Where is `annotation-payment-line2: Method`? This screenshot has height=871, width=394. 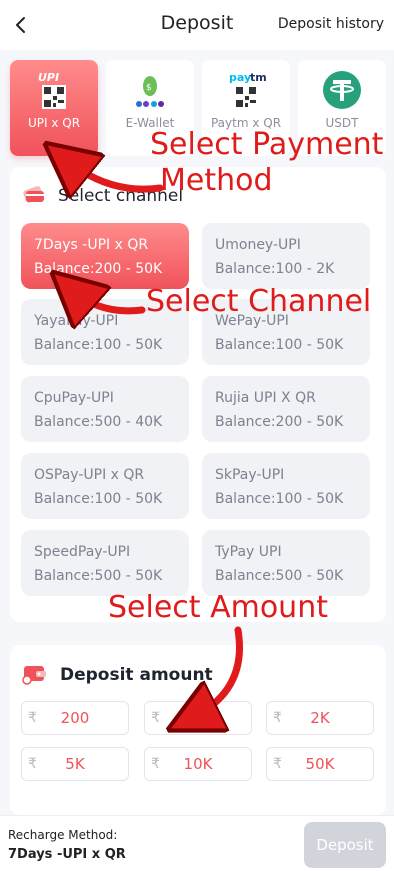 annotation-payment-line2: Method is located at coordinates (216, 180).